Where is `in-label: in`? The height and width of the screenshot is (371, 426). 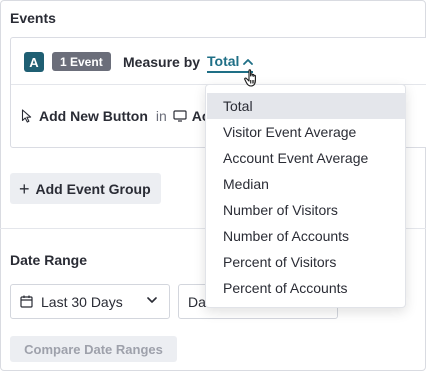
in-label: in is located at coordinates (161, 116).